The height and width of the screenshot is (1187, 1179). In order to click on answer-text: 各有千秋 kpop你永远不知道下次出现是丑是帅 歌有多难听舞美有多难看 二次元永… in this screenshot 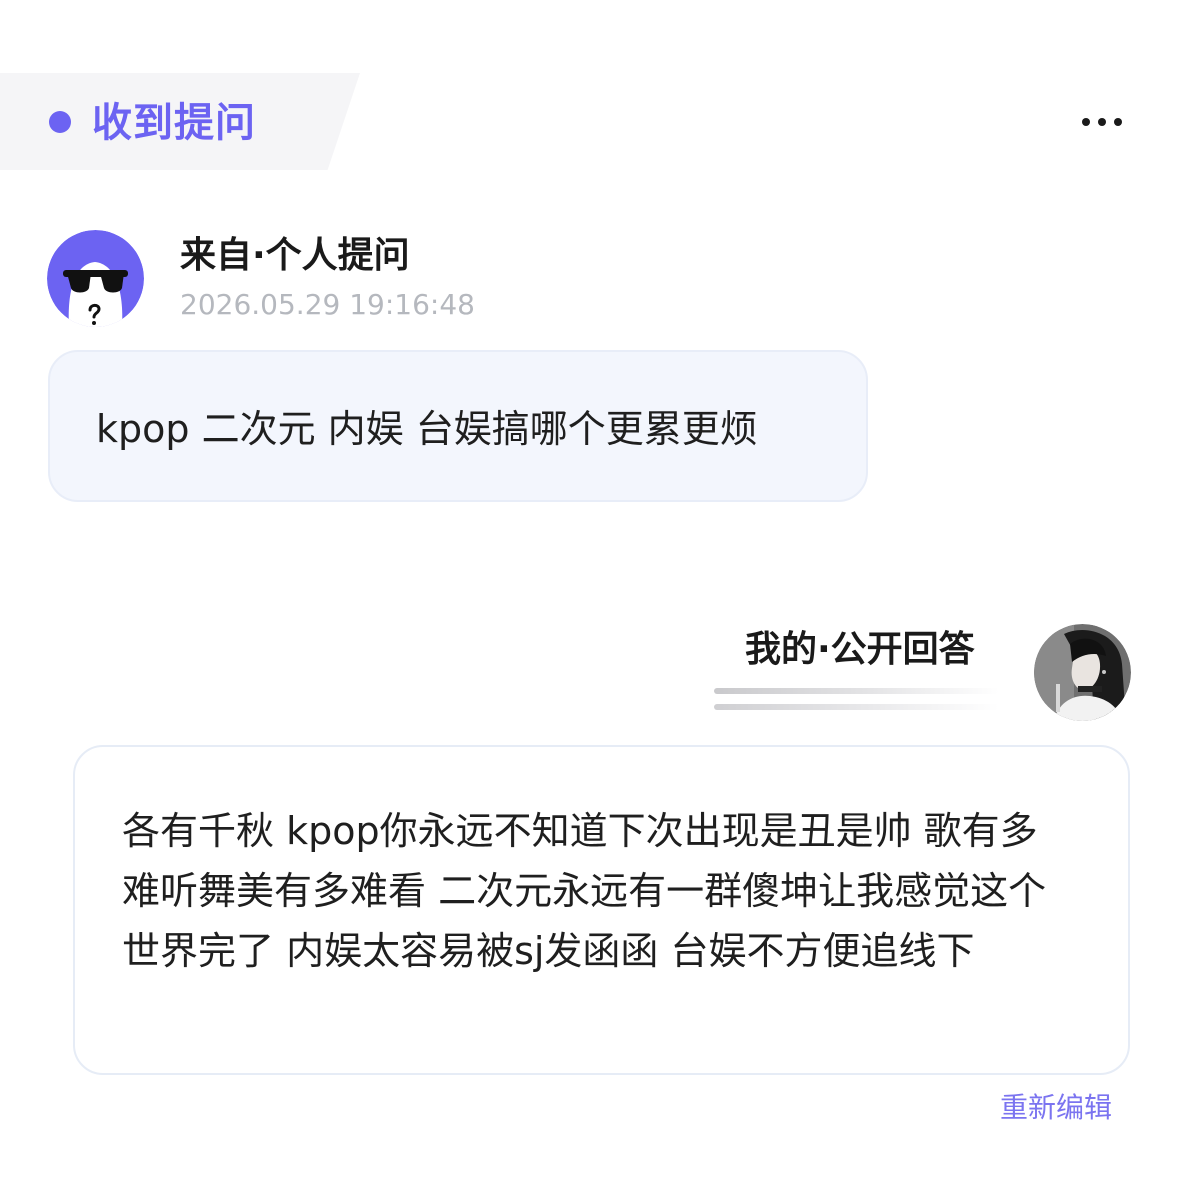, I will do `click(584, 891)`.